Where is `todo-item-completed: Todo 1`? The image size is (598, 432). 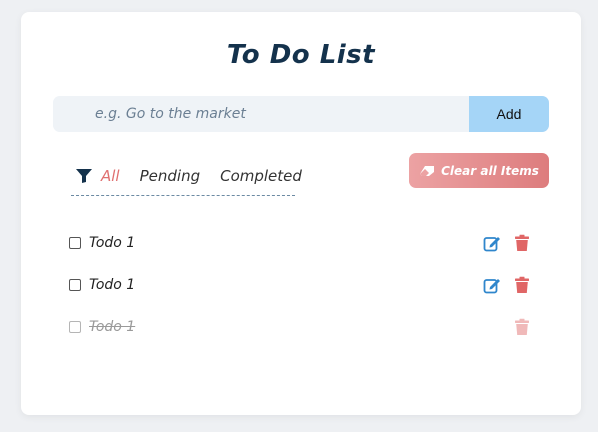 todo-item-completed: Todo 1 is located at coordinates (300, 327).